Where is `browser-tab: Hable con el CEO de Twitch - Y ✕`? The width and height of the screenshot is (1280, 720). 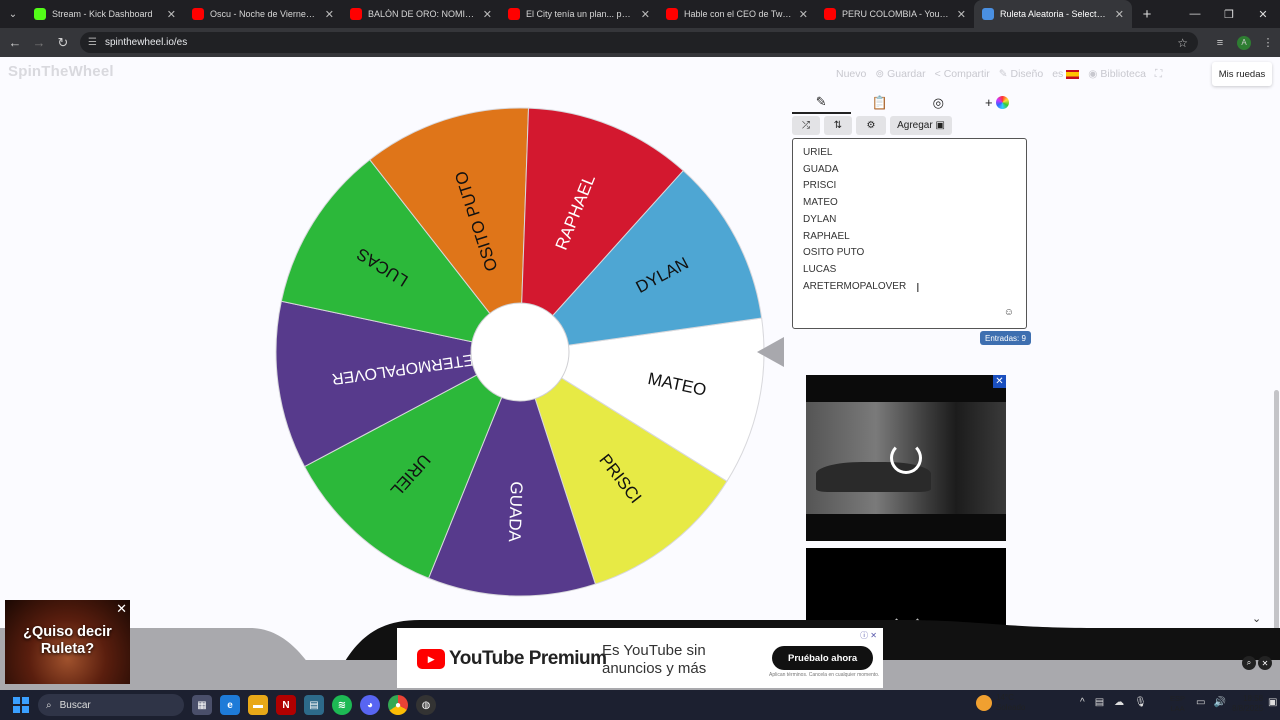
browser-tab: Hable con el CEO de Twitch - Y ✕ is located at coordinates (737, 14).